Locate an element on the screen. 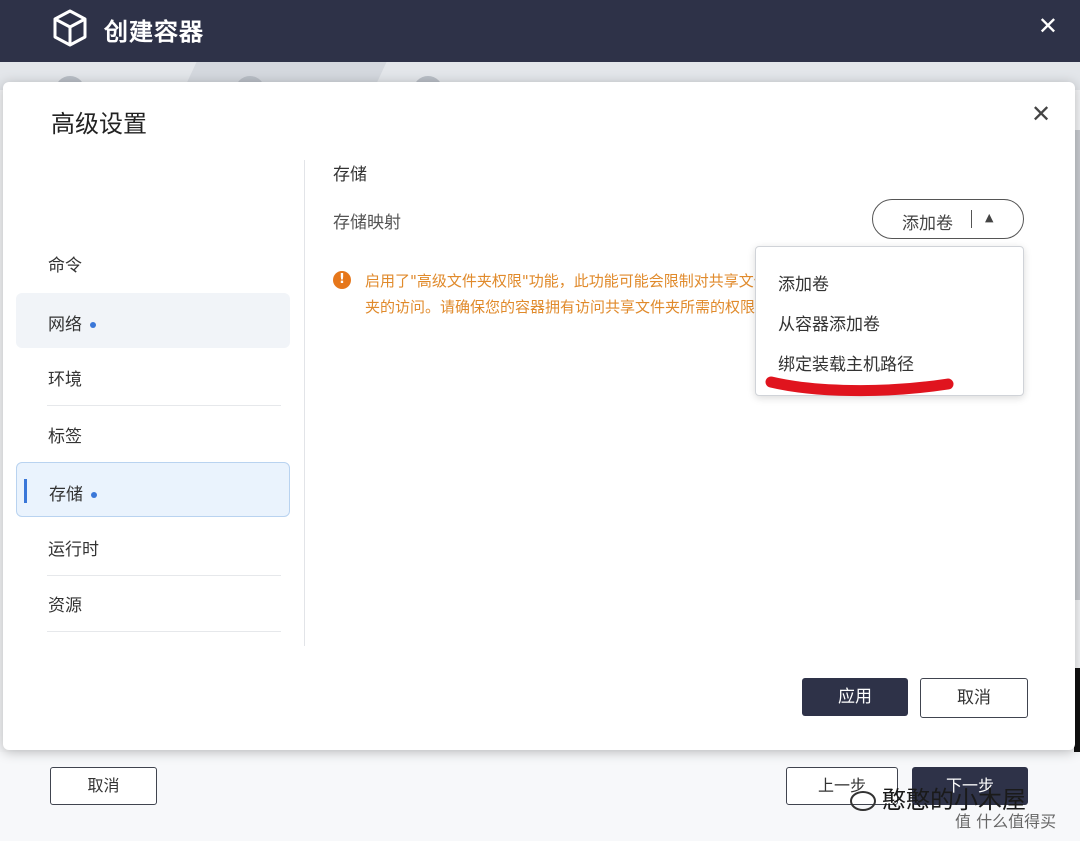  warning-icon: ! is located at coordinates (342, 280).